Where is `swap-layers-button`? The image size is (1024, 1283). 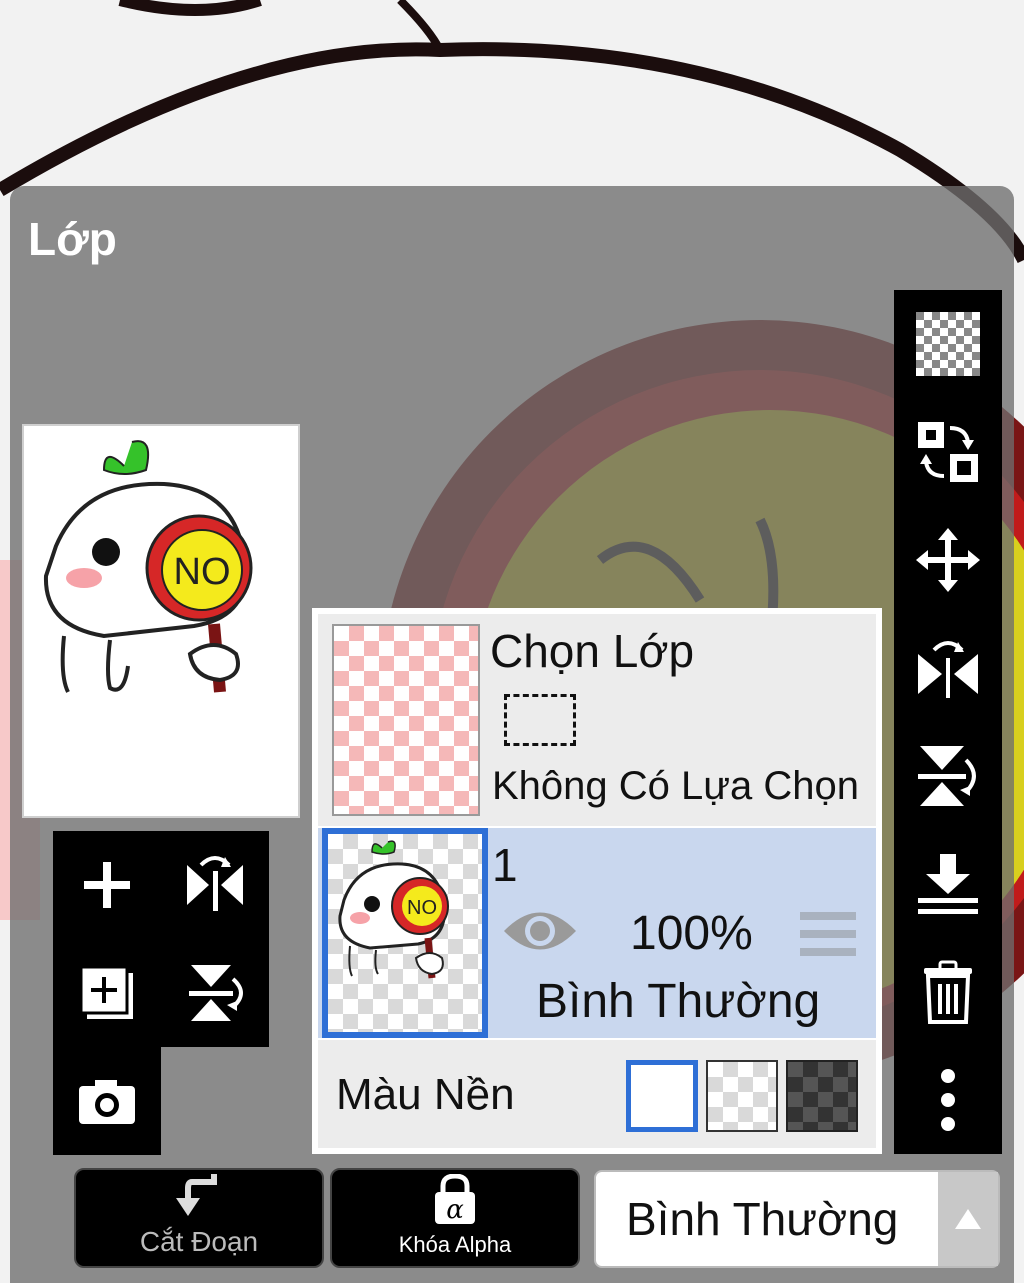
swap-layers-button is located at coordinates (948, 452).